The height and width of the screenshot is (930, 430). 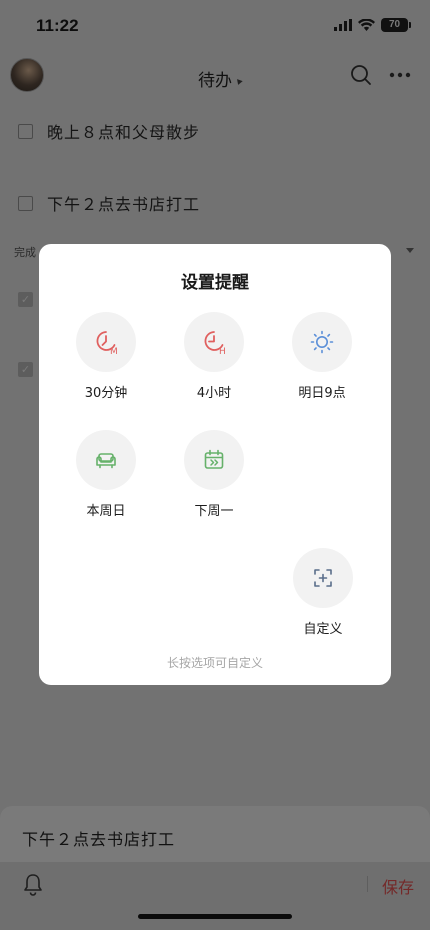 What do you see at coordinates (396, 25) in the screenshot?
I see `battery-indicator: 70` at bounding box center [396, 25].